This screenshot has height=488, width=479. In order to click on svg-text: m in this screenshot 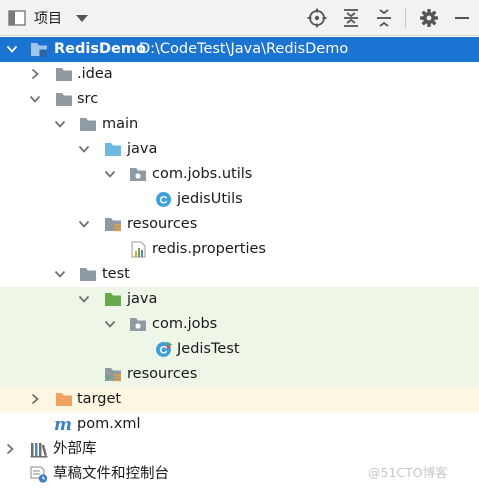, I will do `click(63, 424)`.